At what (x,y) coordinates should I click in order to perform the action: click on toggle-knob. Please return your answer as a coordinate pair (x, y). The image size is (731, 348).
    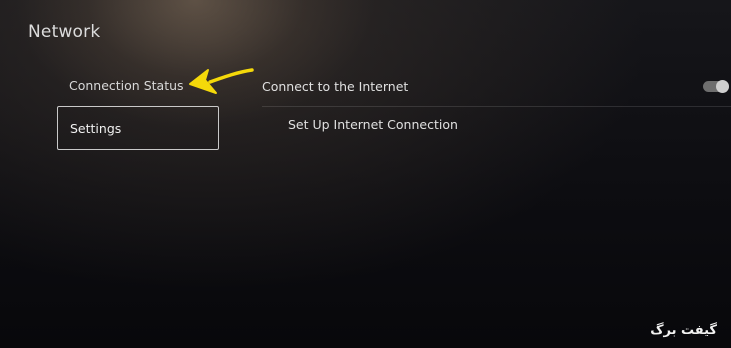
    Looking at the image, I should click on (722, 86).